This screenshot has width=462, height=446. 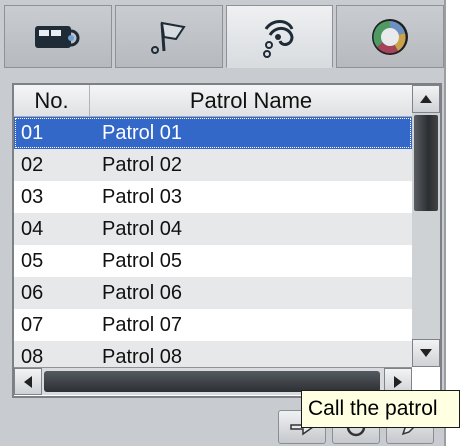 I want to click on table-row: 02 Patrol 02, so click(x=213, y=165).